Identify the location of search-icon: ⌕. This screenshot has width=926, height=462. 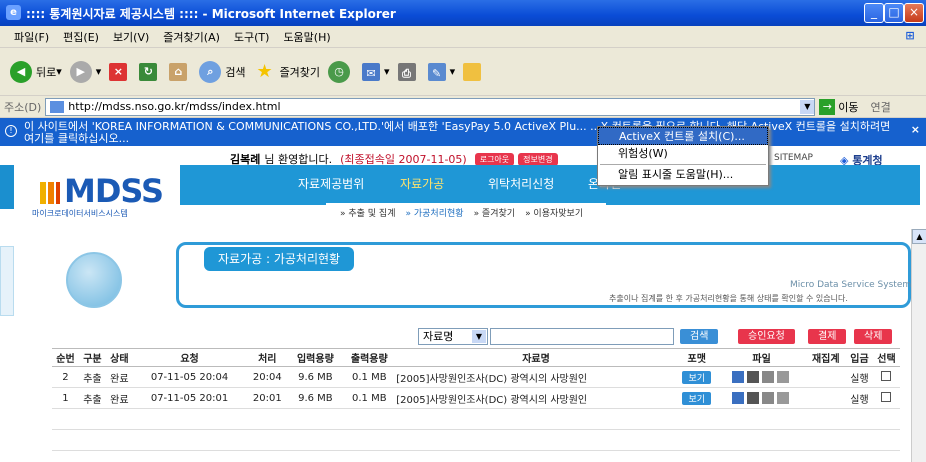
(210, 71).